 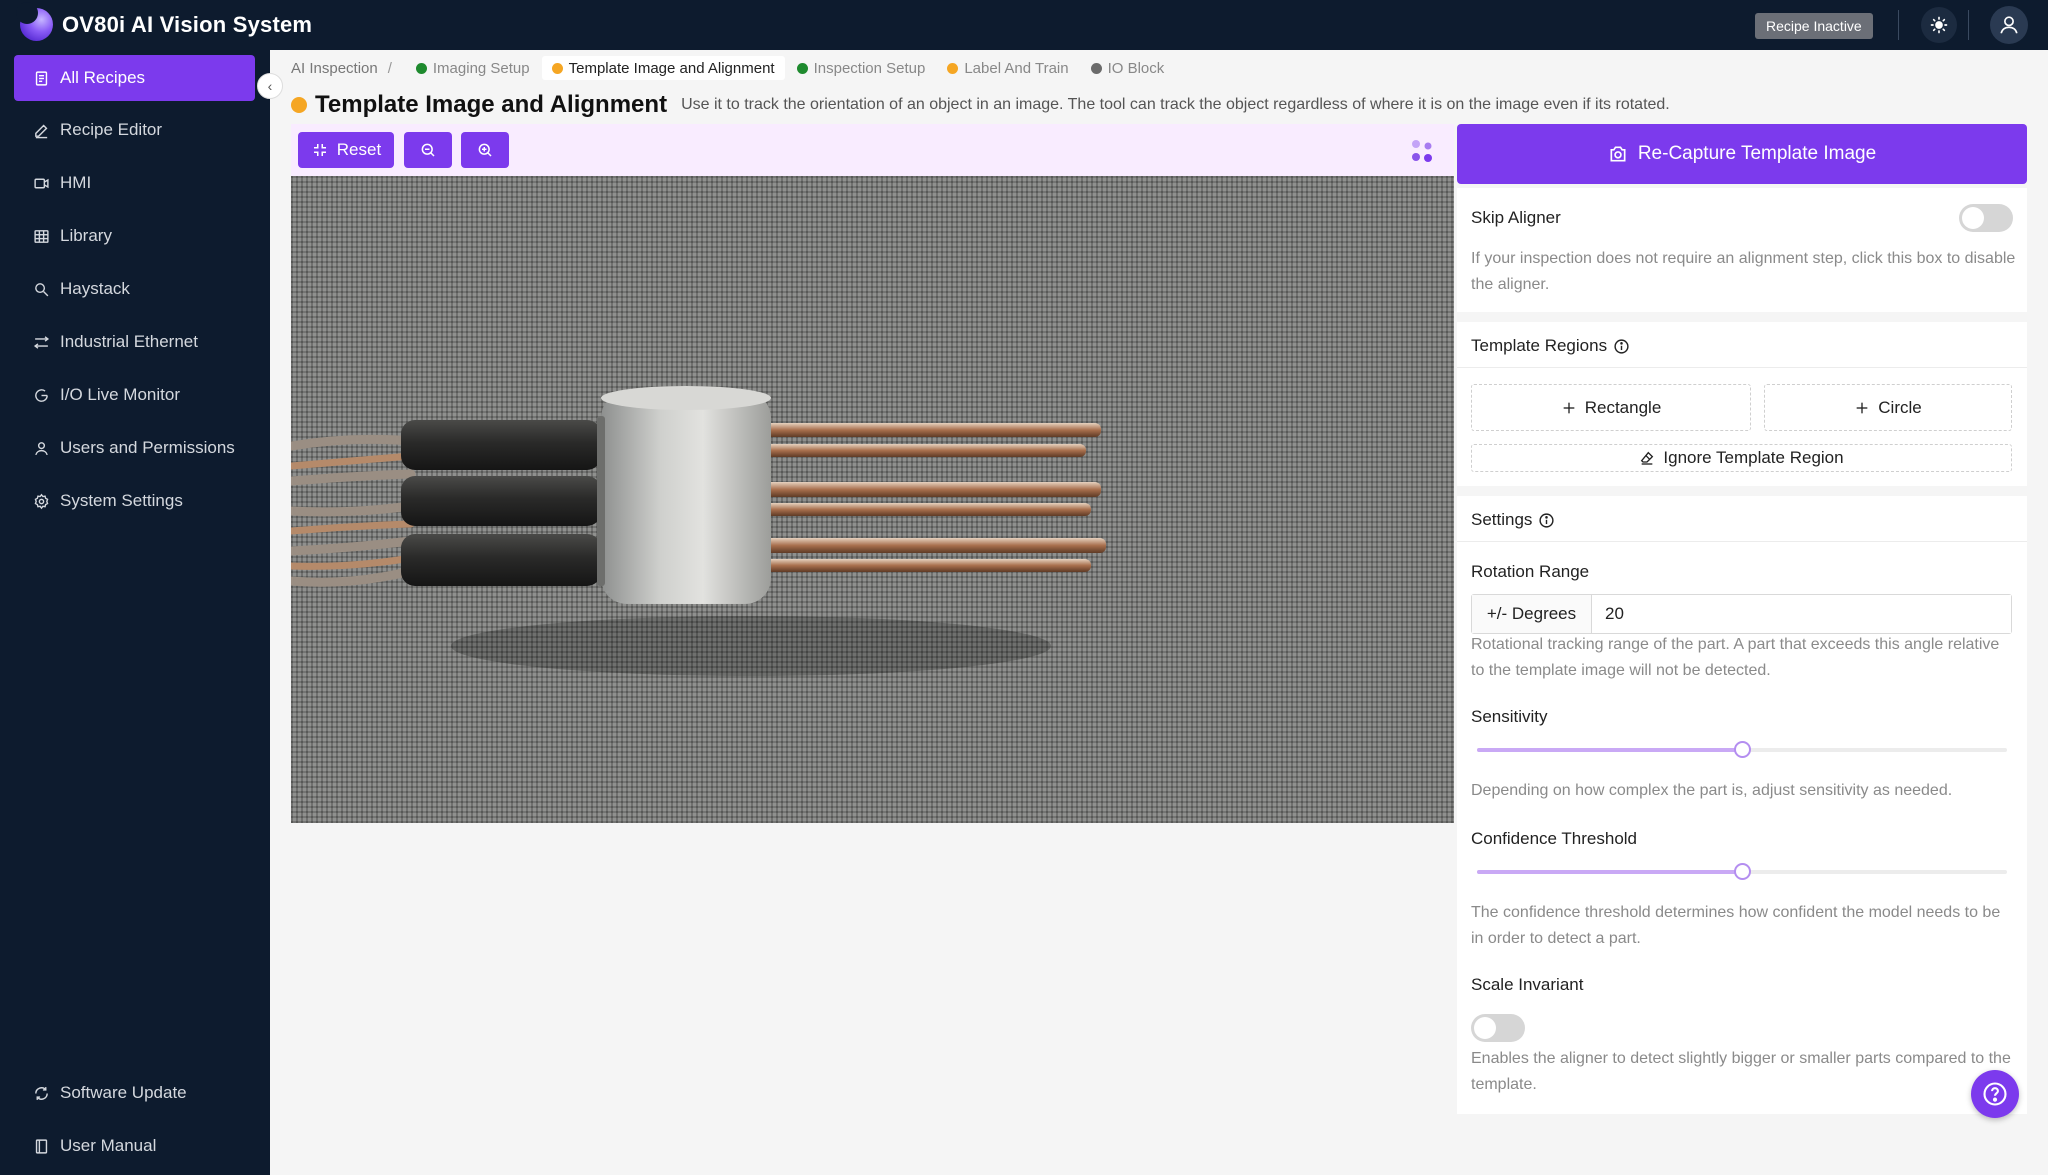 What do you see at coordinates (1742, 367) in the screenshot?
I see `card-divider` at bounding box center [1742, 367].